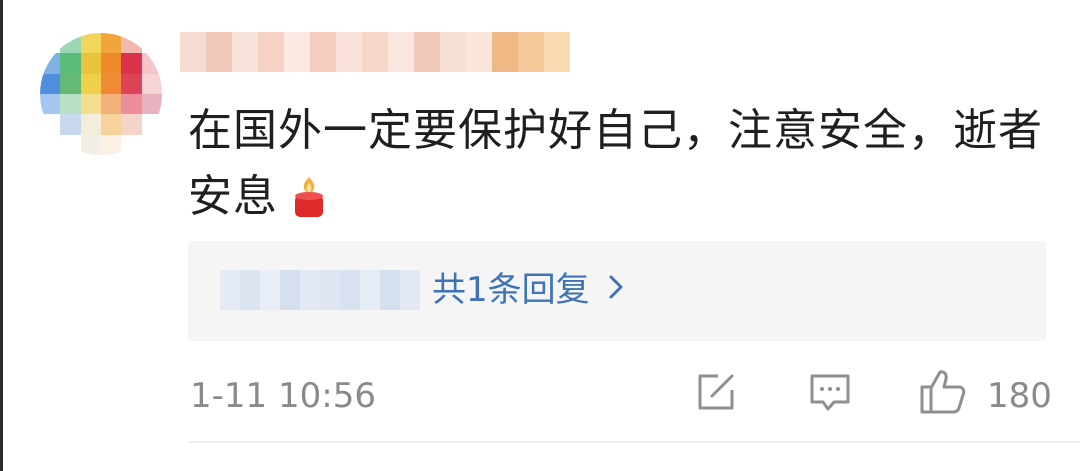 This screenshot has width=1080, height=471. I want to click on candle-icon, so click(309, 205).